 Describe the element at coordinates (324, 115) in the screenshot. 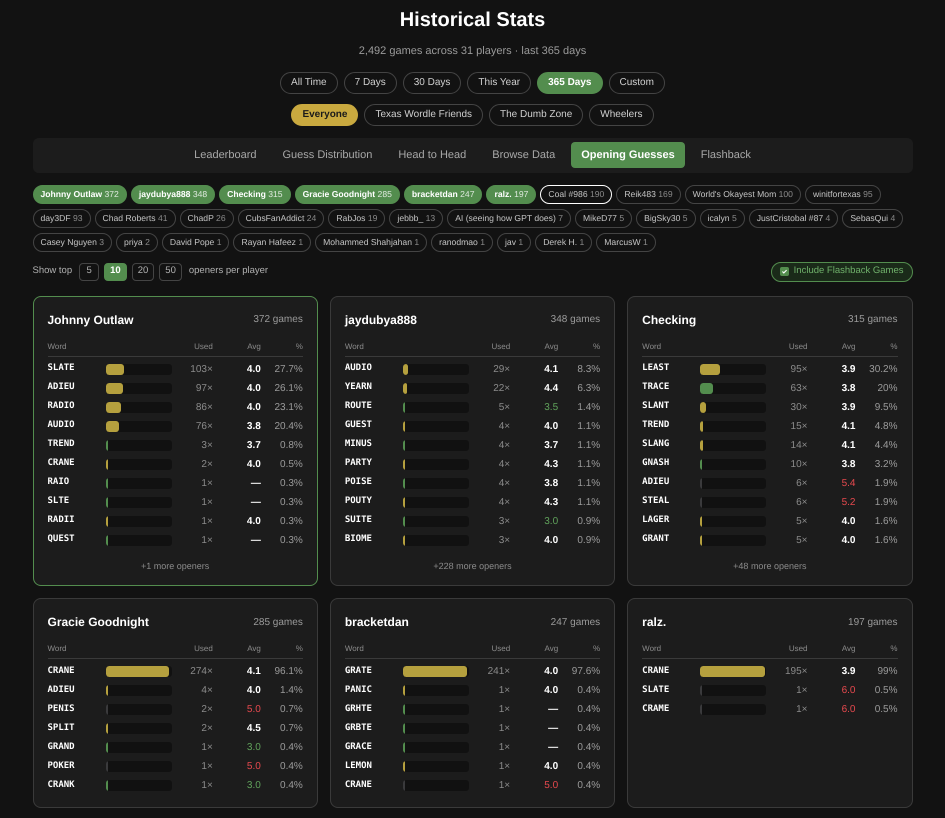

I see `group-filter-button: Everyone` at that location.